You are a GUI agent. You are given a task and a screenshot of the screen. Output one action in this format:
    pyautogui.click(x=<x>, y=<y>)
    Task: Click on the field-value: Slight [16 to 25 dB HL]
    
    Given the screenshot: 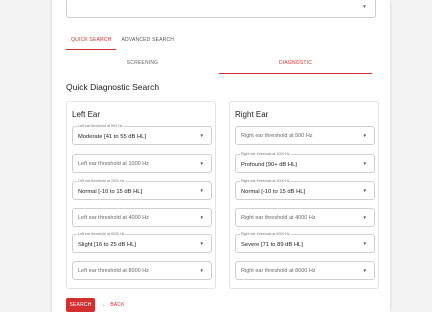 What is the action you would take?
    pyautogui.click(x=107, y=245)
    